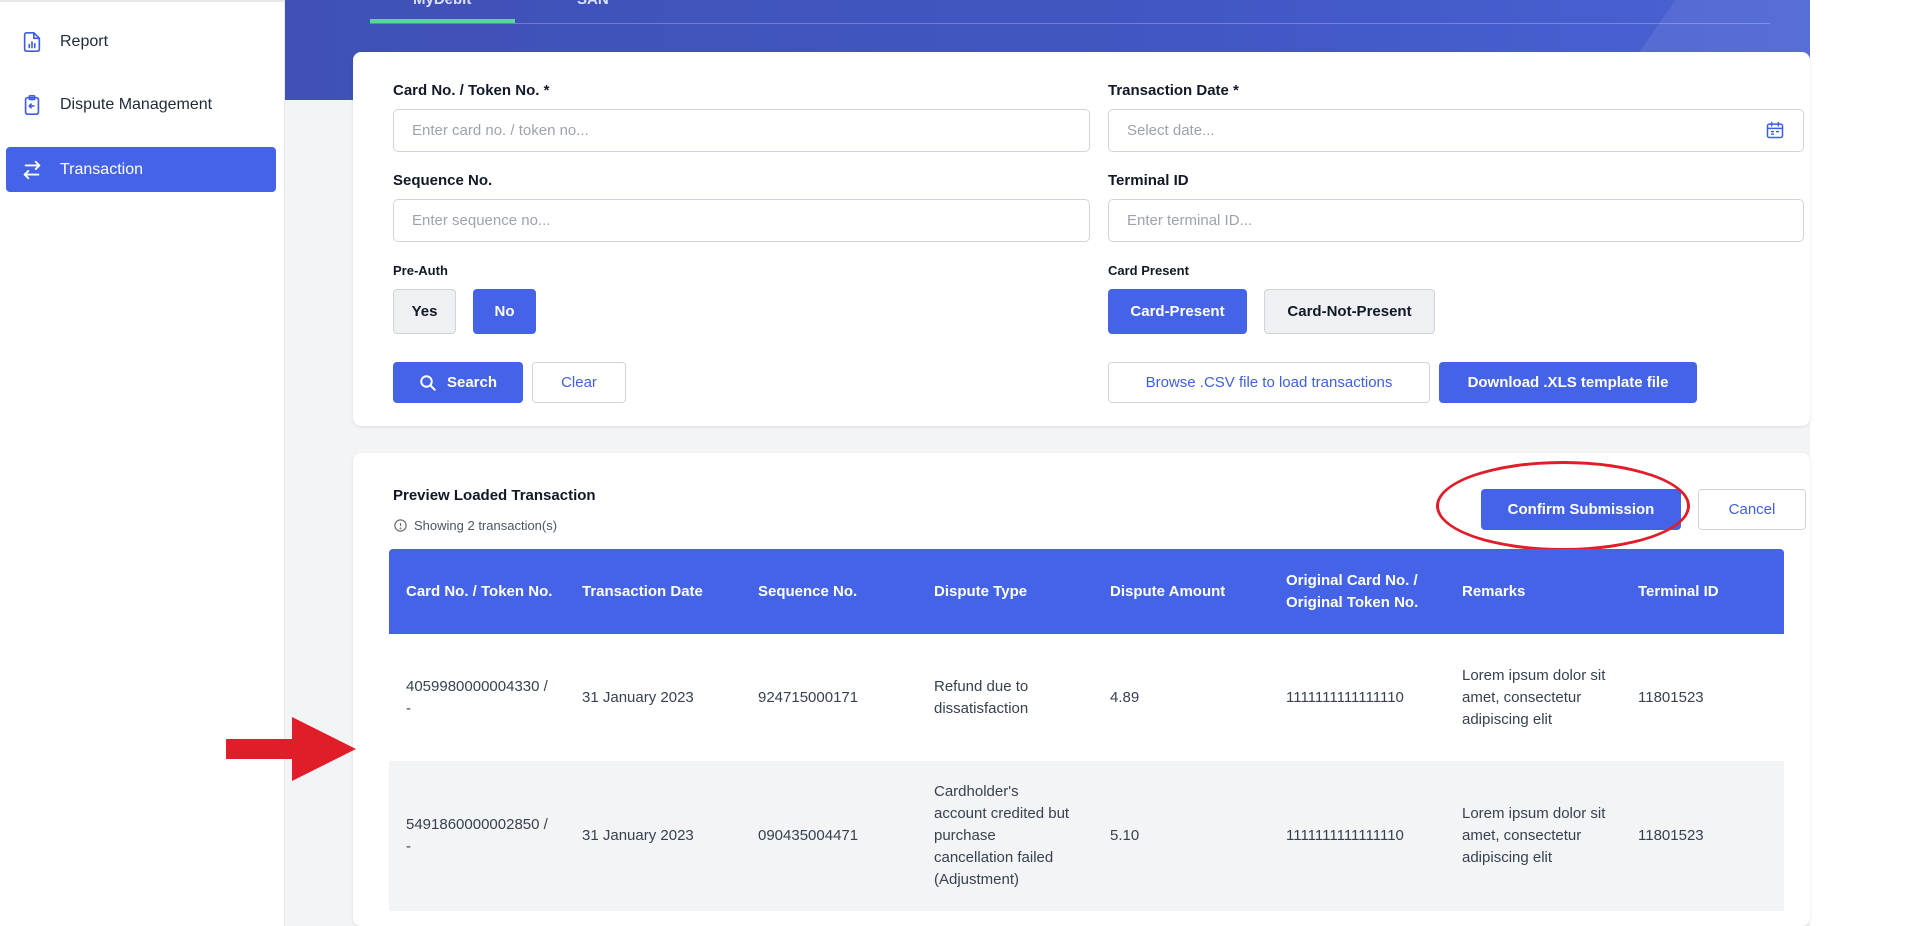  I want to click on download-template-button: Download .XLS template file, so click(1568, 382).